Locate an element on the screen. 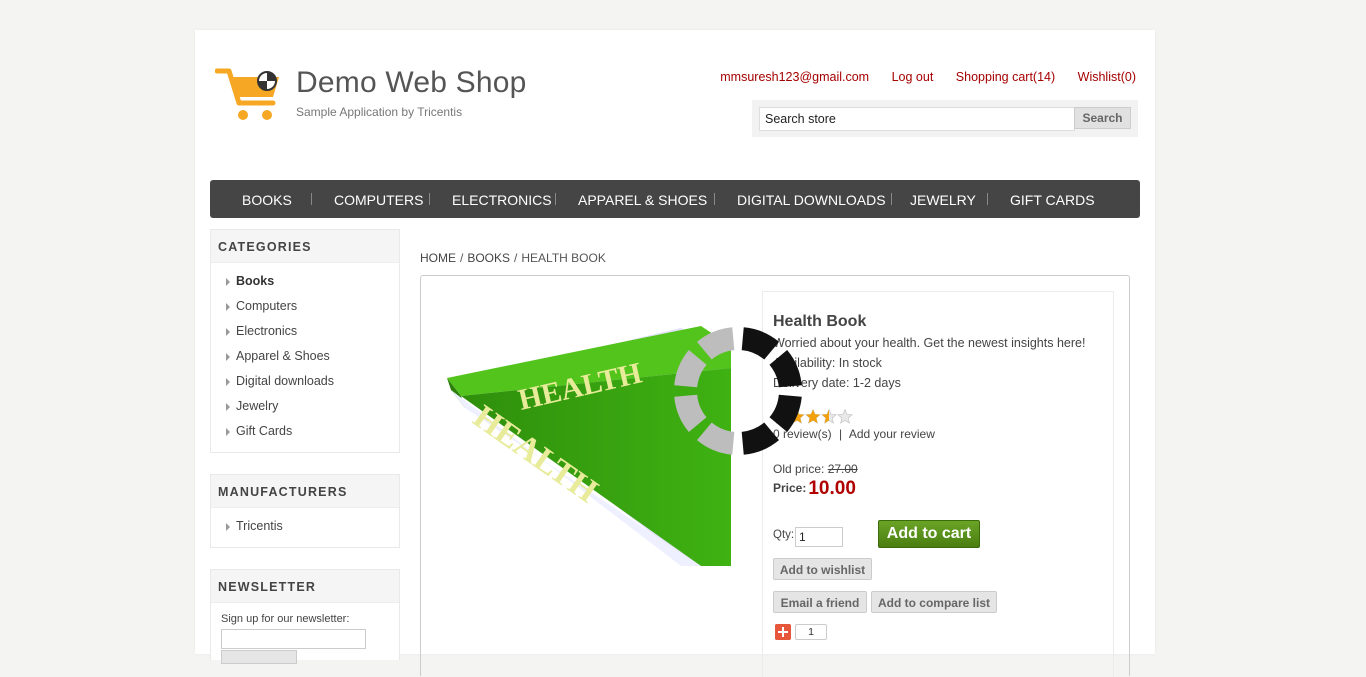 The image size is (1366, 677). menu-item-books: BOOKS is located at coordinates (267, 199).